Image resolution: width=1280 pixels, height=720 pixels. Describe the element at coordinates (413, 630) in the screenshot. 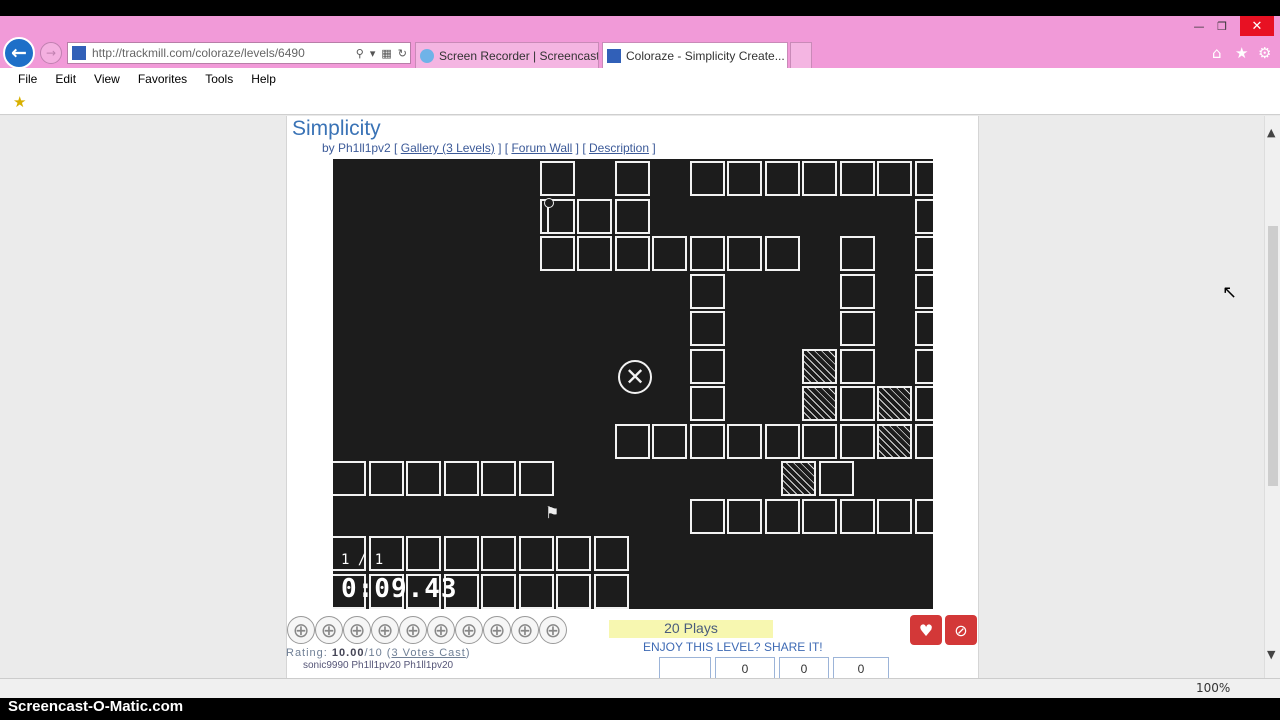

I see `rating-5-icon: ⊕` at that location.